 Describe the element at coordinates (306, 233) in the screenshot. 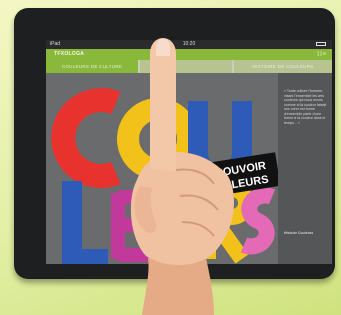

I see `sidebar-footer: Histoire Couleurs` at that location.